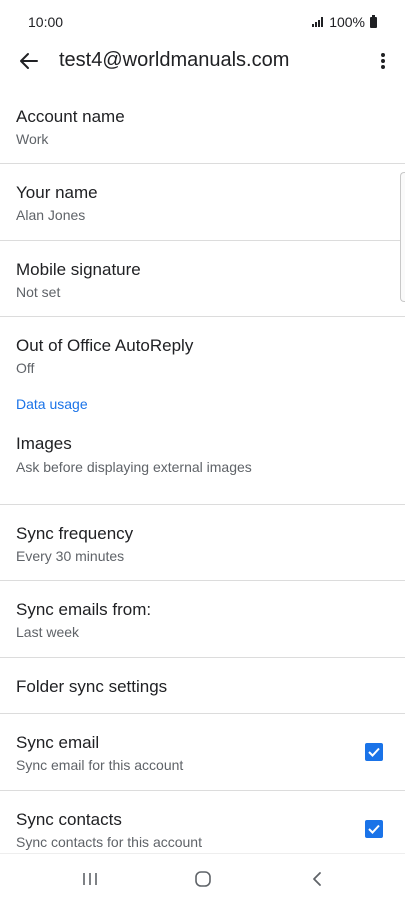 The image size is (405, 902). Describe the element at coordinates (109, 842) in the screenshot. I see `setting-value: Sync contacts for this account` at that location.